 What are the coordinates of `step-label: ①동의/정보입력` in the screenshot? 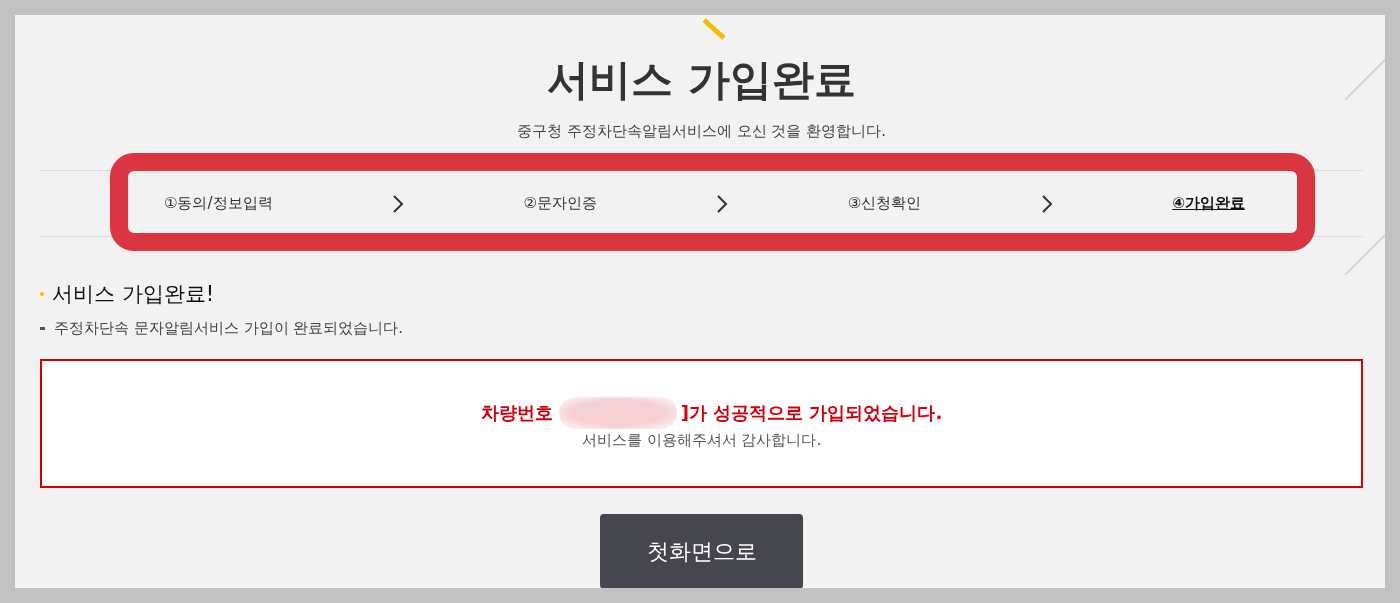 It's located at (218, 203).